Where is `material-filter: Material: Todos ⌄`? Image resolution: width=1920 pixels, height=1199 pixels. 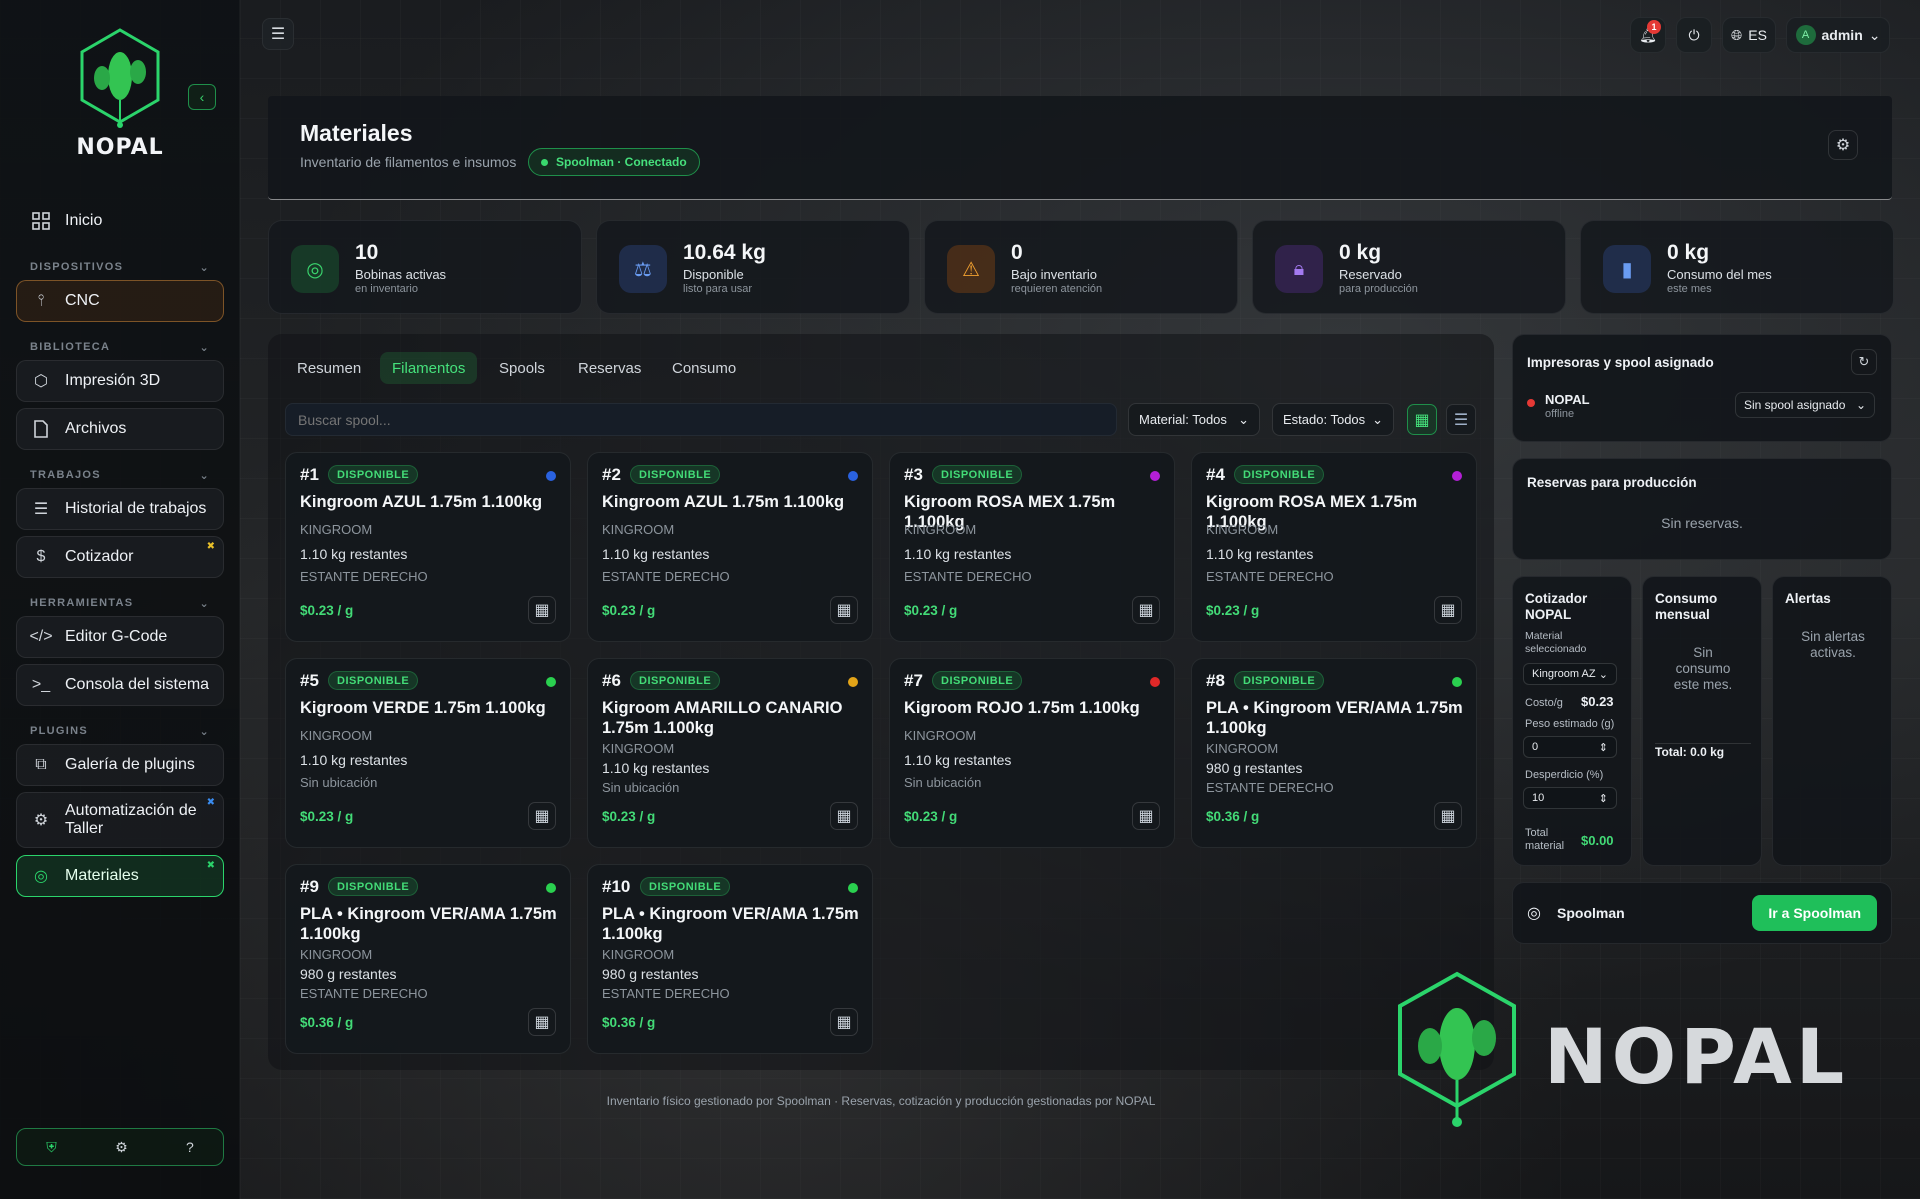
material-filter: Material: Todos ⌄ is located at coordinates (1194, 419).